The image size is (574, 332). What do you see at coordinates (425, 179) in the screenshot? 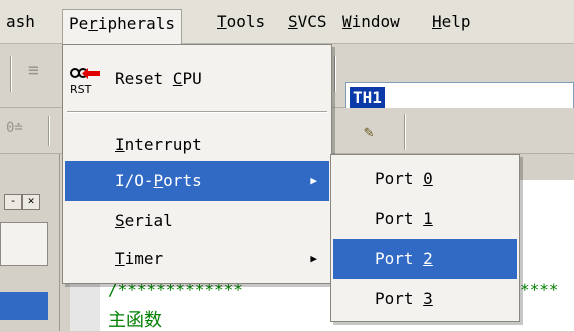
I see `submenu-item-port-0: Port 0` at bounding box center [425, 179].